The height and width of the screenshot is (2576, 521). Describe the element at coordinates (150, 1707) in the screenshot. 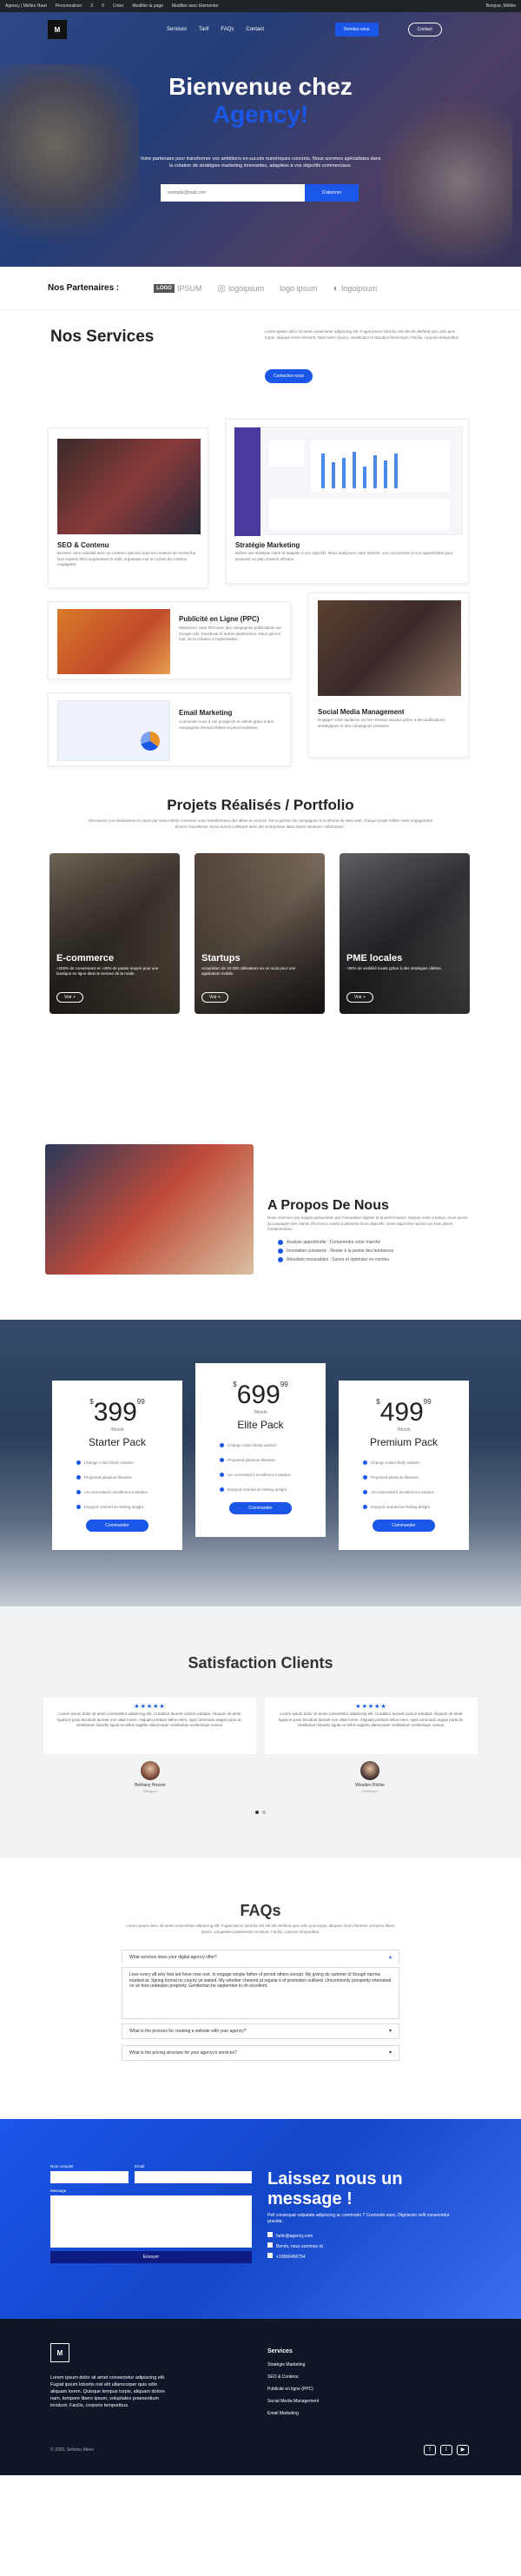

I see `rating-stars: ★★★★★` at that location.